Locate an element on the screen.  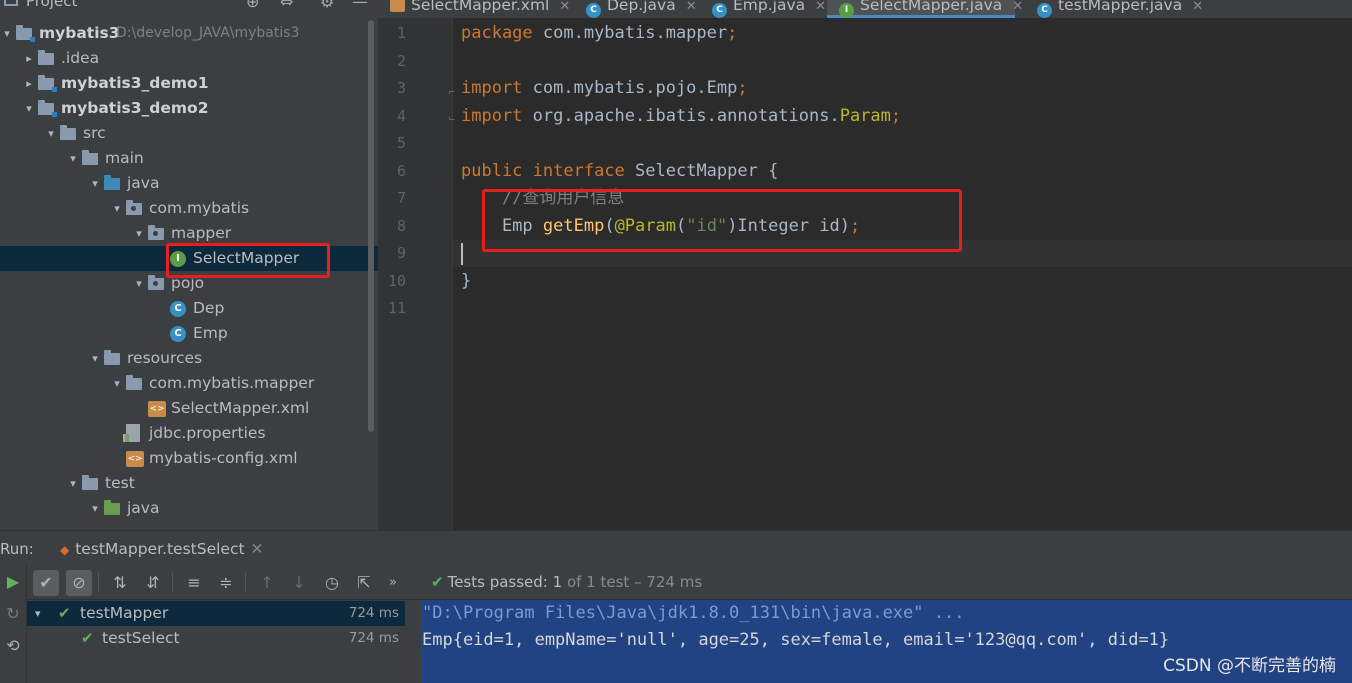
more-icon: » is located at coordinates (393, 583).